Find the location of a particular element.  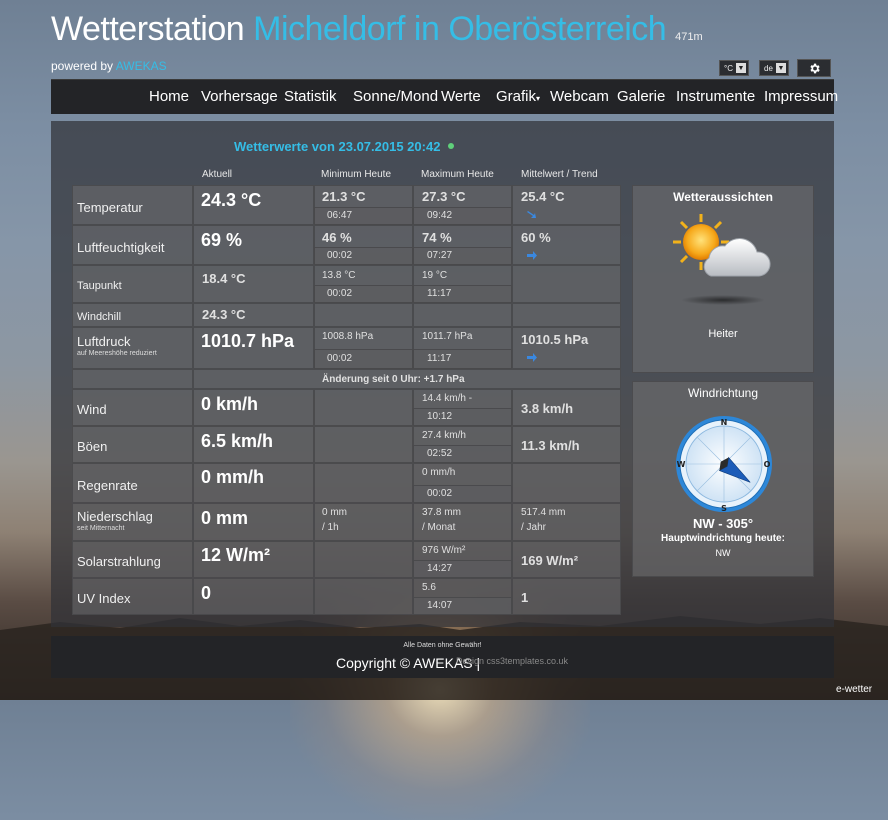

temperatur-current: 24.3 °C is located at coordinates (231, 200).